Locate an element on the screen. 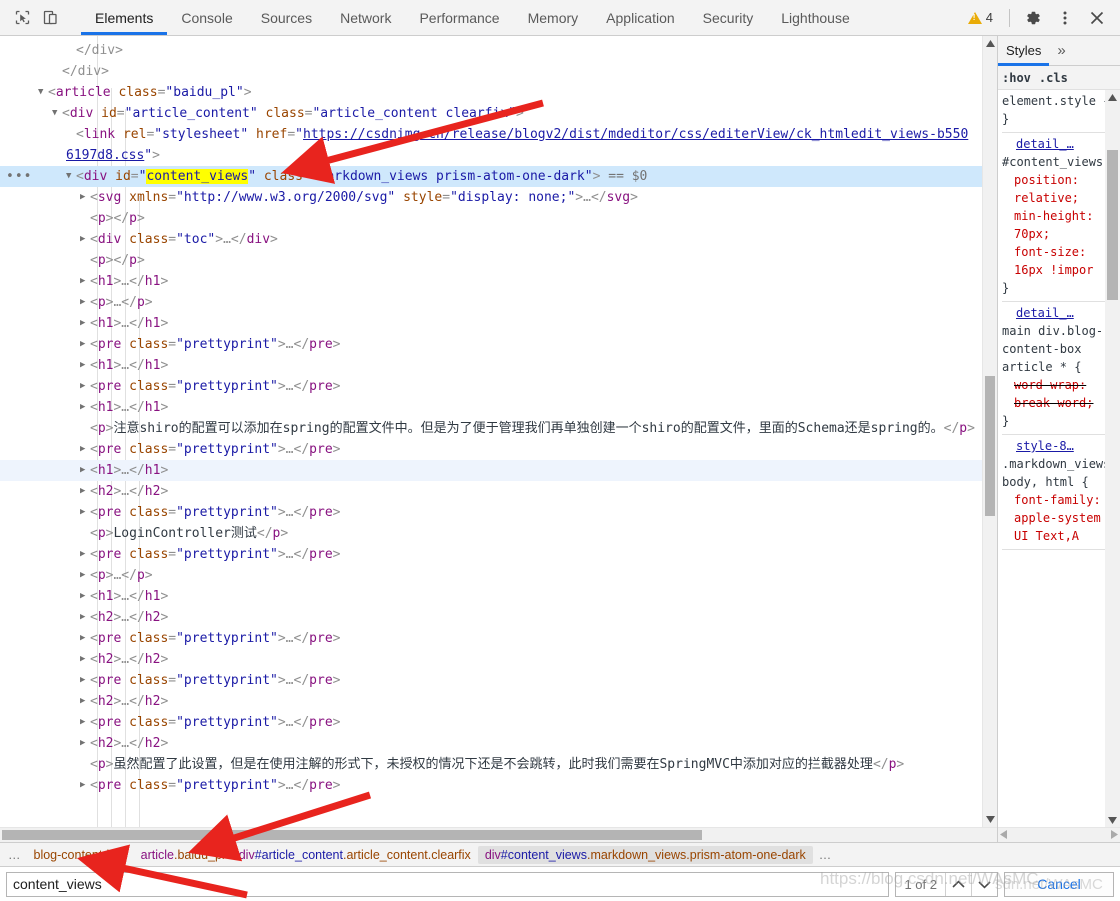 This screenshot has width=1120, height=901. styles-vertical-scrollbar is located at coordinates (1112, 458).